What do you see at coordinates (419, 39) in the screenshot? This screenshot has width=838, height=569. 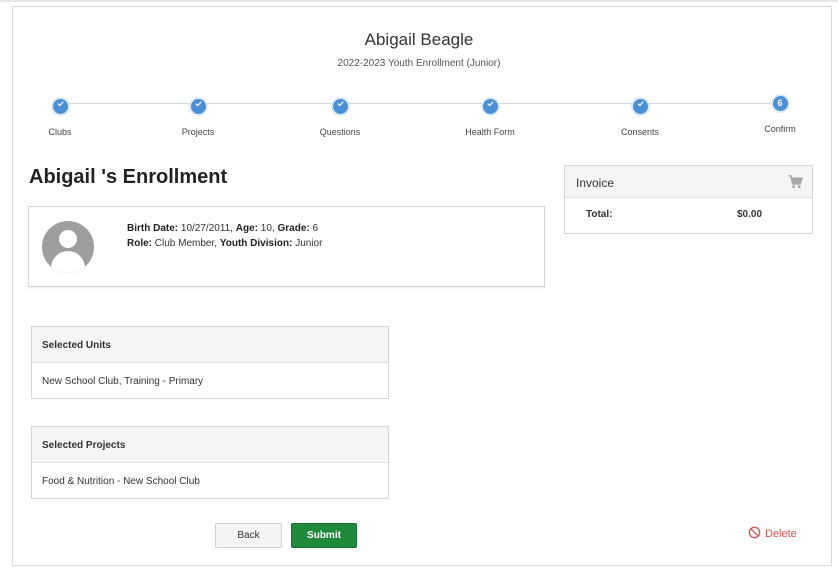 I see `member-name: Abigail Beagle` at bounding box center [419, 39].